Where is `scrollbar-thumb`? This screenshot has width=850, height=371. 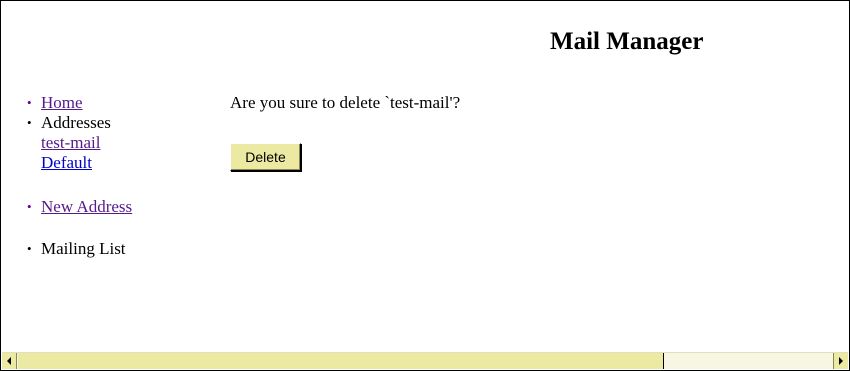 scrollbar-thumb is located at coordinates (341, 361).